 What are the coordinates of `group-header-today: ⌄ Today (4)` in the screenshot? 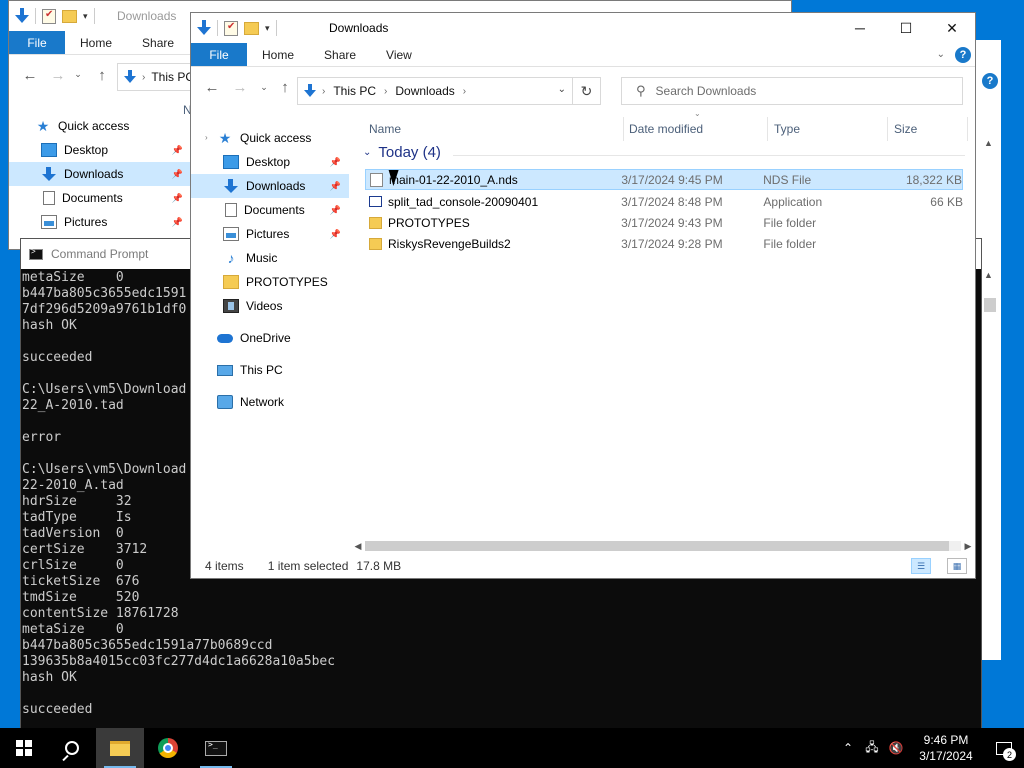 It's located at (402, 152).